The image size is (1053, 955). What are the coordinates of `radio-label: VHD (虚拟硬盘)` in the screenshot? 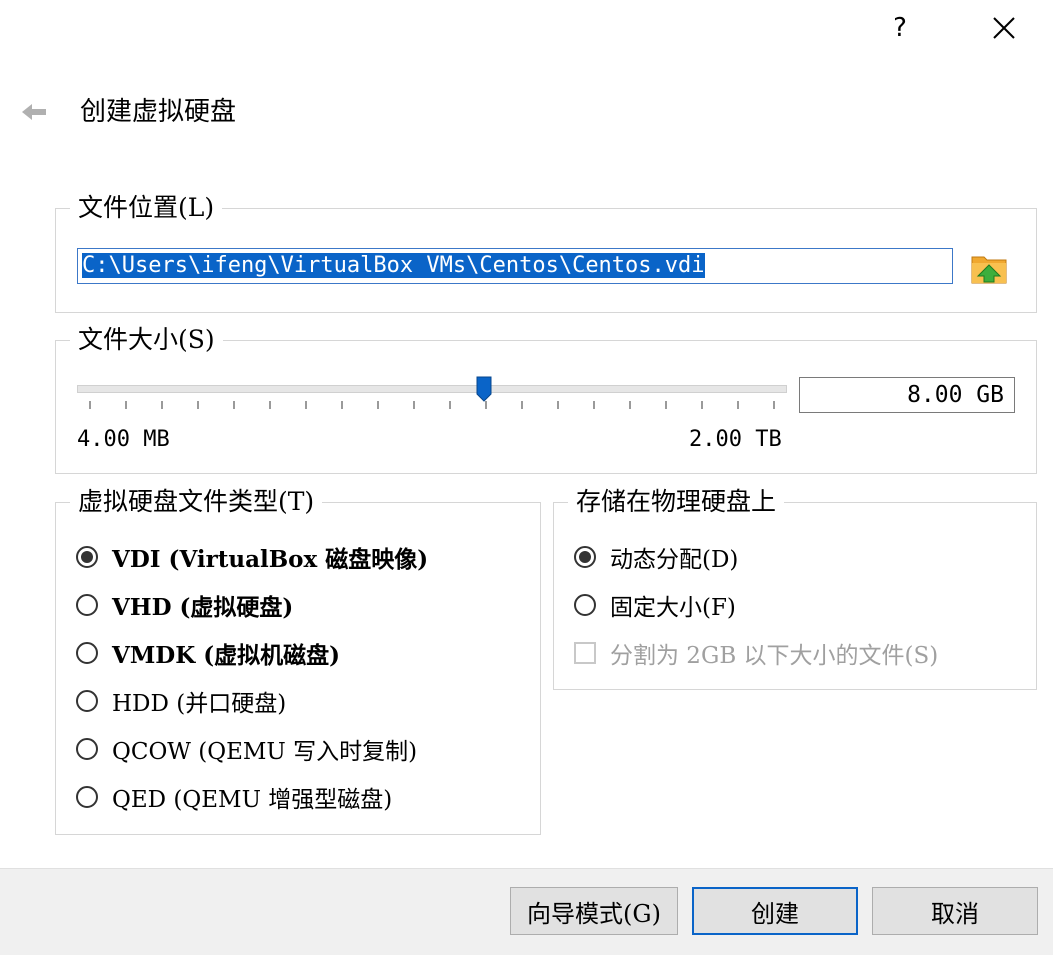 It's located at (203, 607).